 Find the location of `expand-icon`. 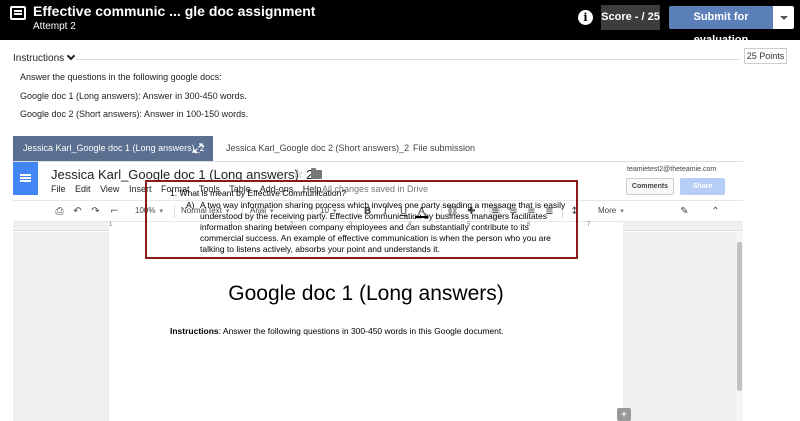

expand-icon is located at coordinates (198, 148).